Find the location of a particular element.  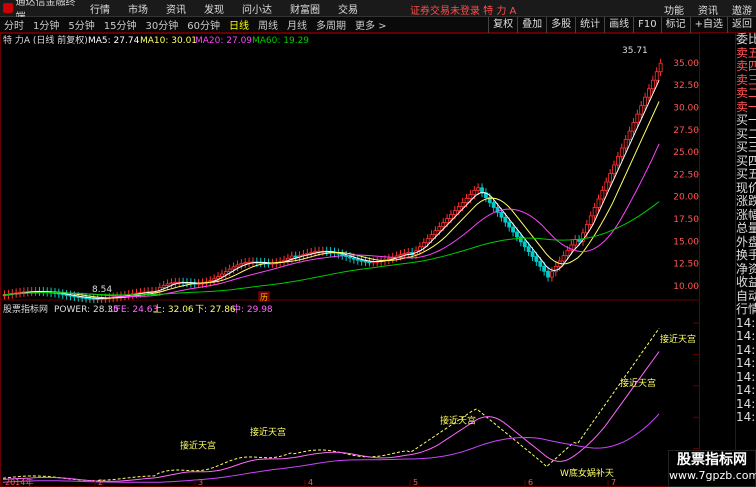

period-tab: 日线 is located at coordinates (239, 24).